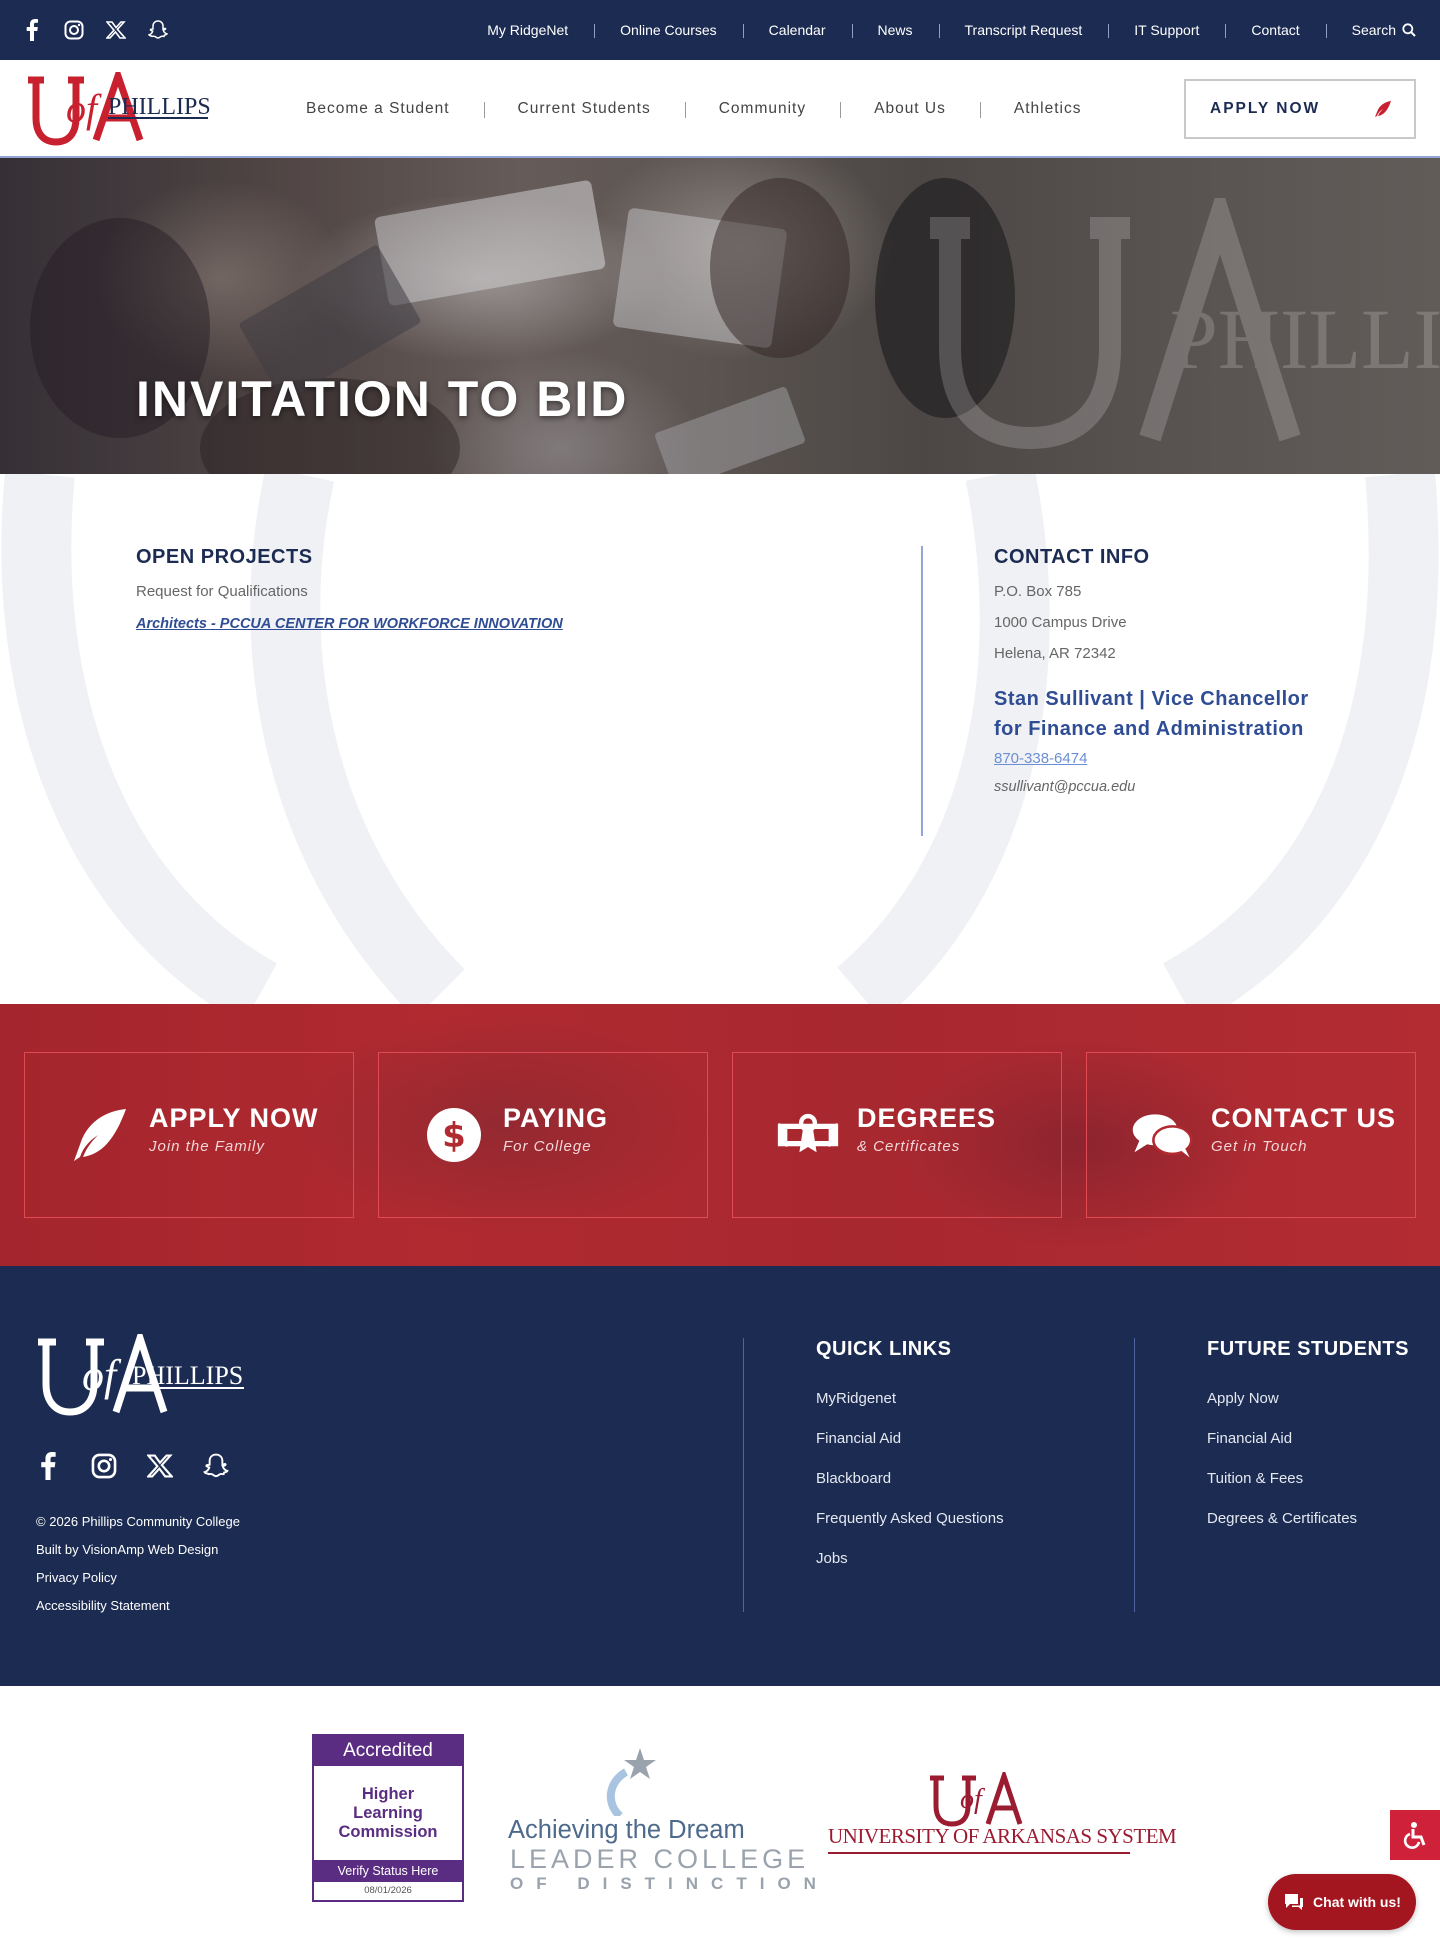  I want to click on future-link-financial-aid: Financial Aid, so click(1308, 1439).